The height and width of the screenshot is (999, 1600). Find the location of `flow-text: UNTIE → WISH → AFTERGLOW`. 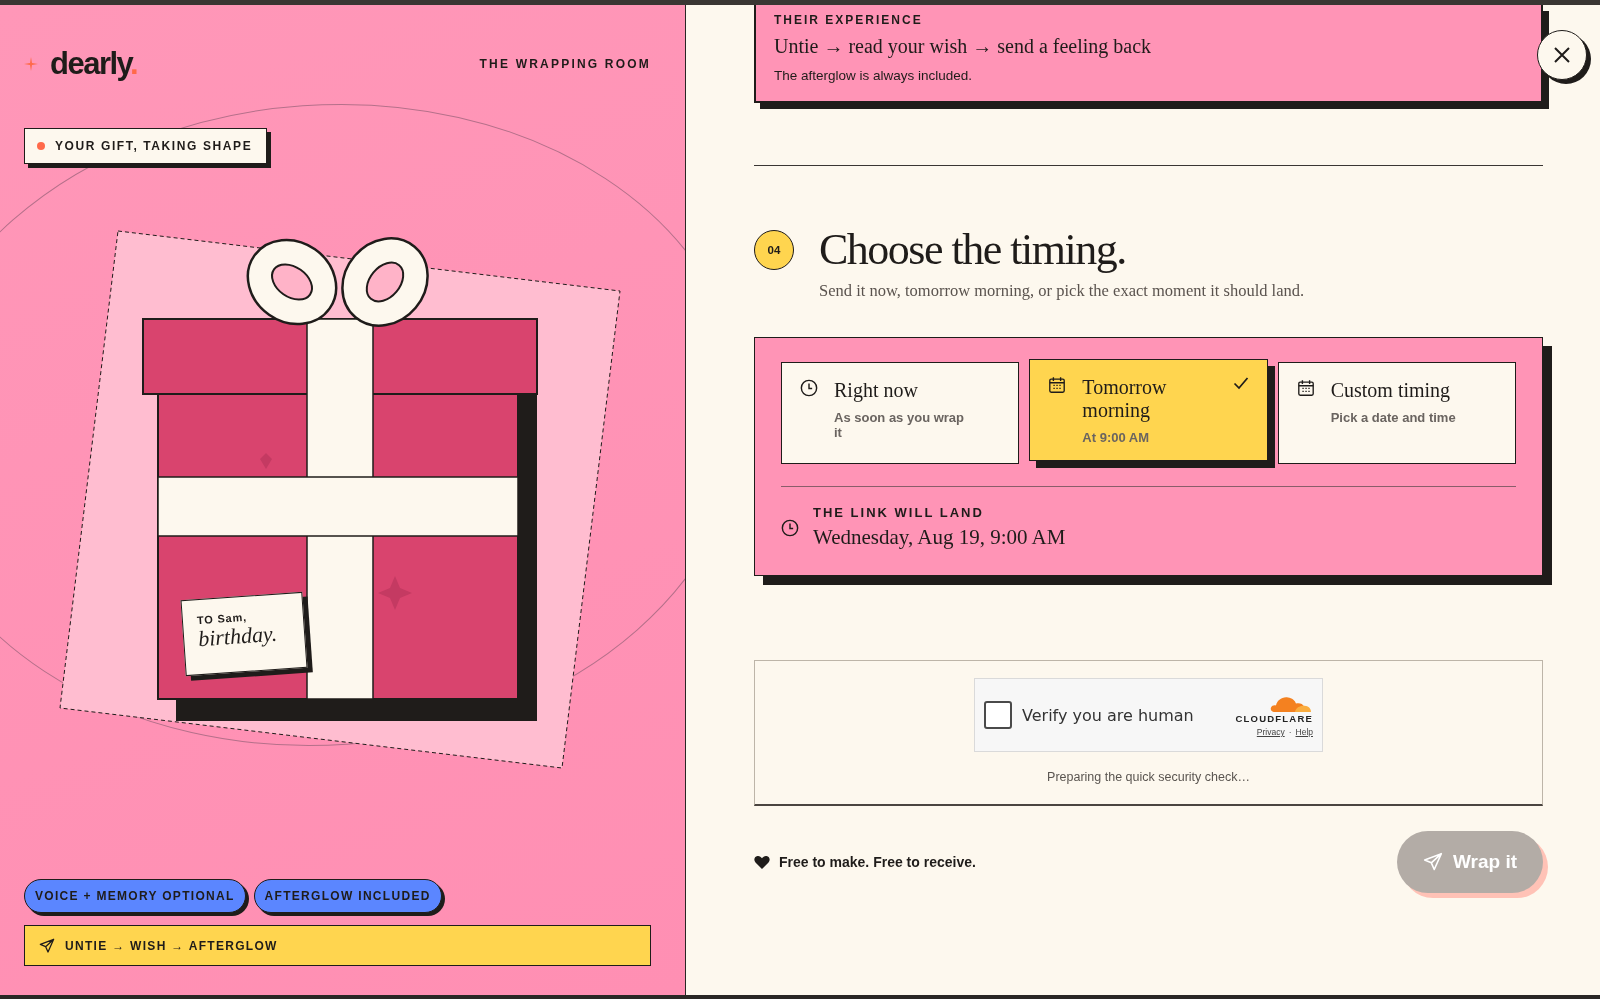

flow-text: UNTIE → WISH → AFTERGLOW is located at coordinates (171, 945).